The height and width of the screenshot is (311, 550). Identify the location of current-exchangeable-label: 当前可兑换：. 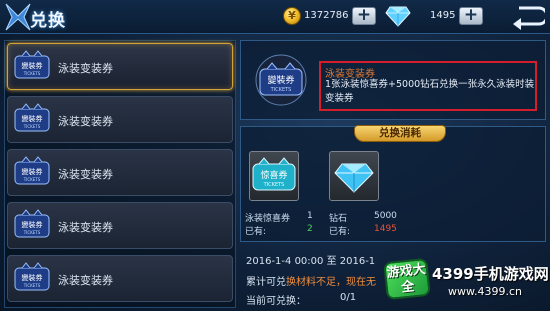
(276, 301).